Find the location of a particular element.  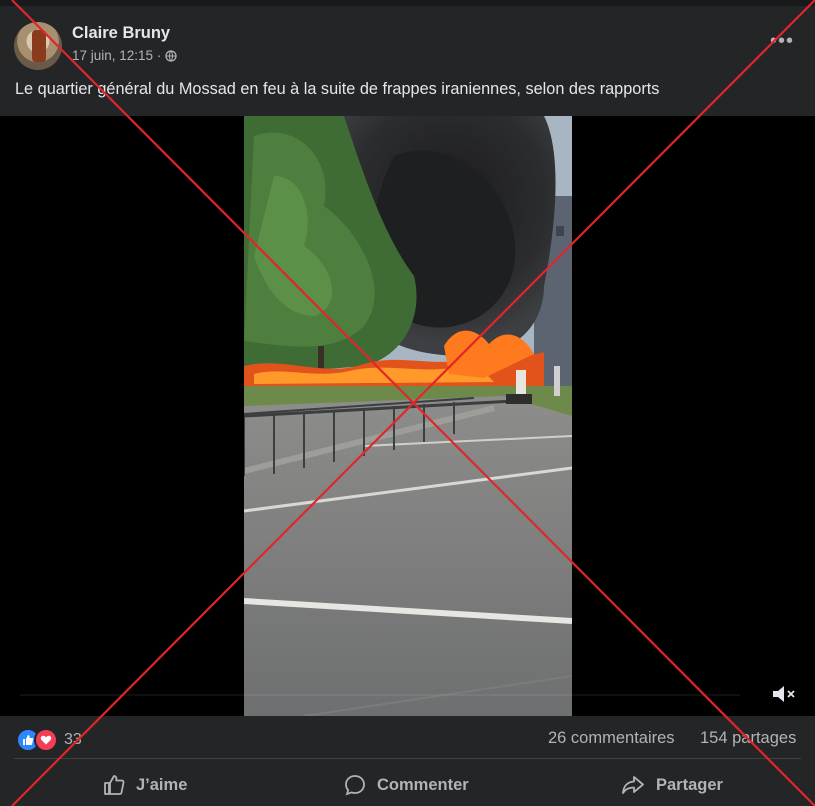

comment-button-label: Commenter is located at coordinates (423, 784).